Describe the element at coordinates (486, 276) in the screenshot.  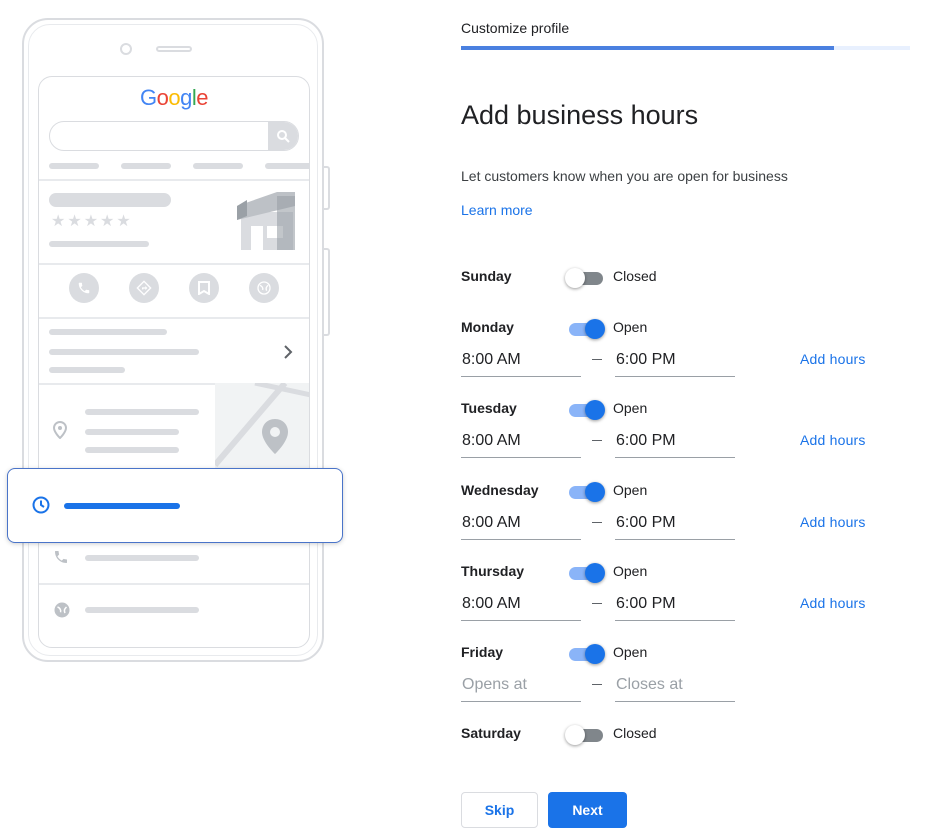
I see `day-name: Sunday` at that location.